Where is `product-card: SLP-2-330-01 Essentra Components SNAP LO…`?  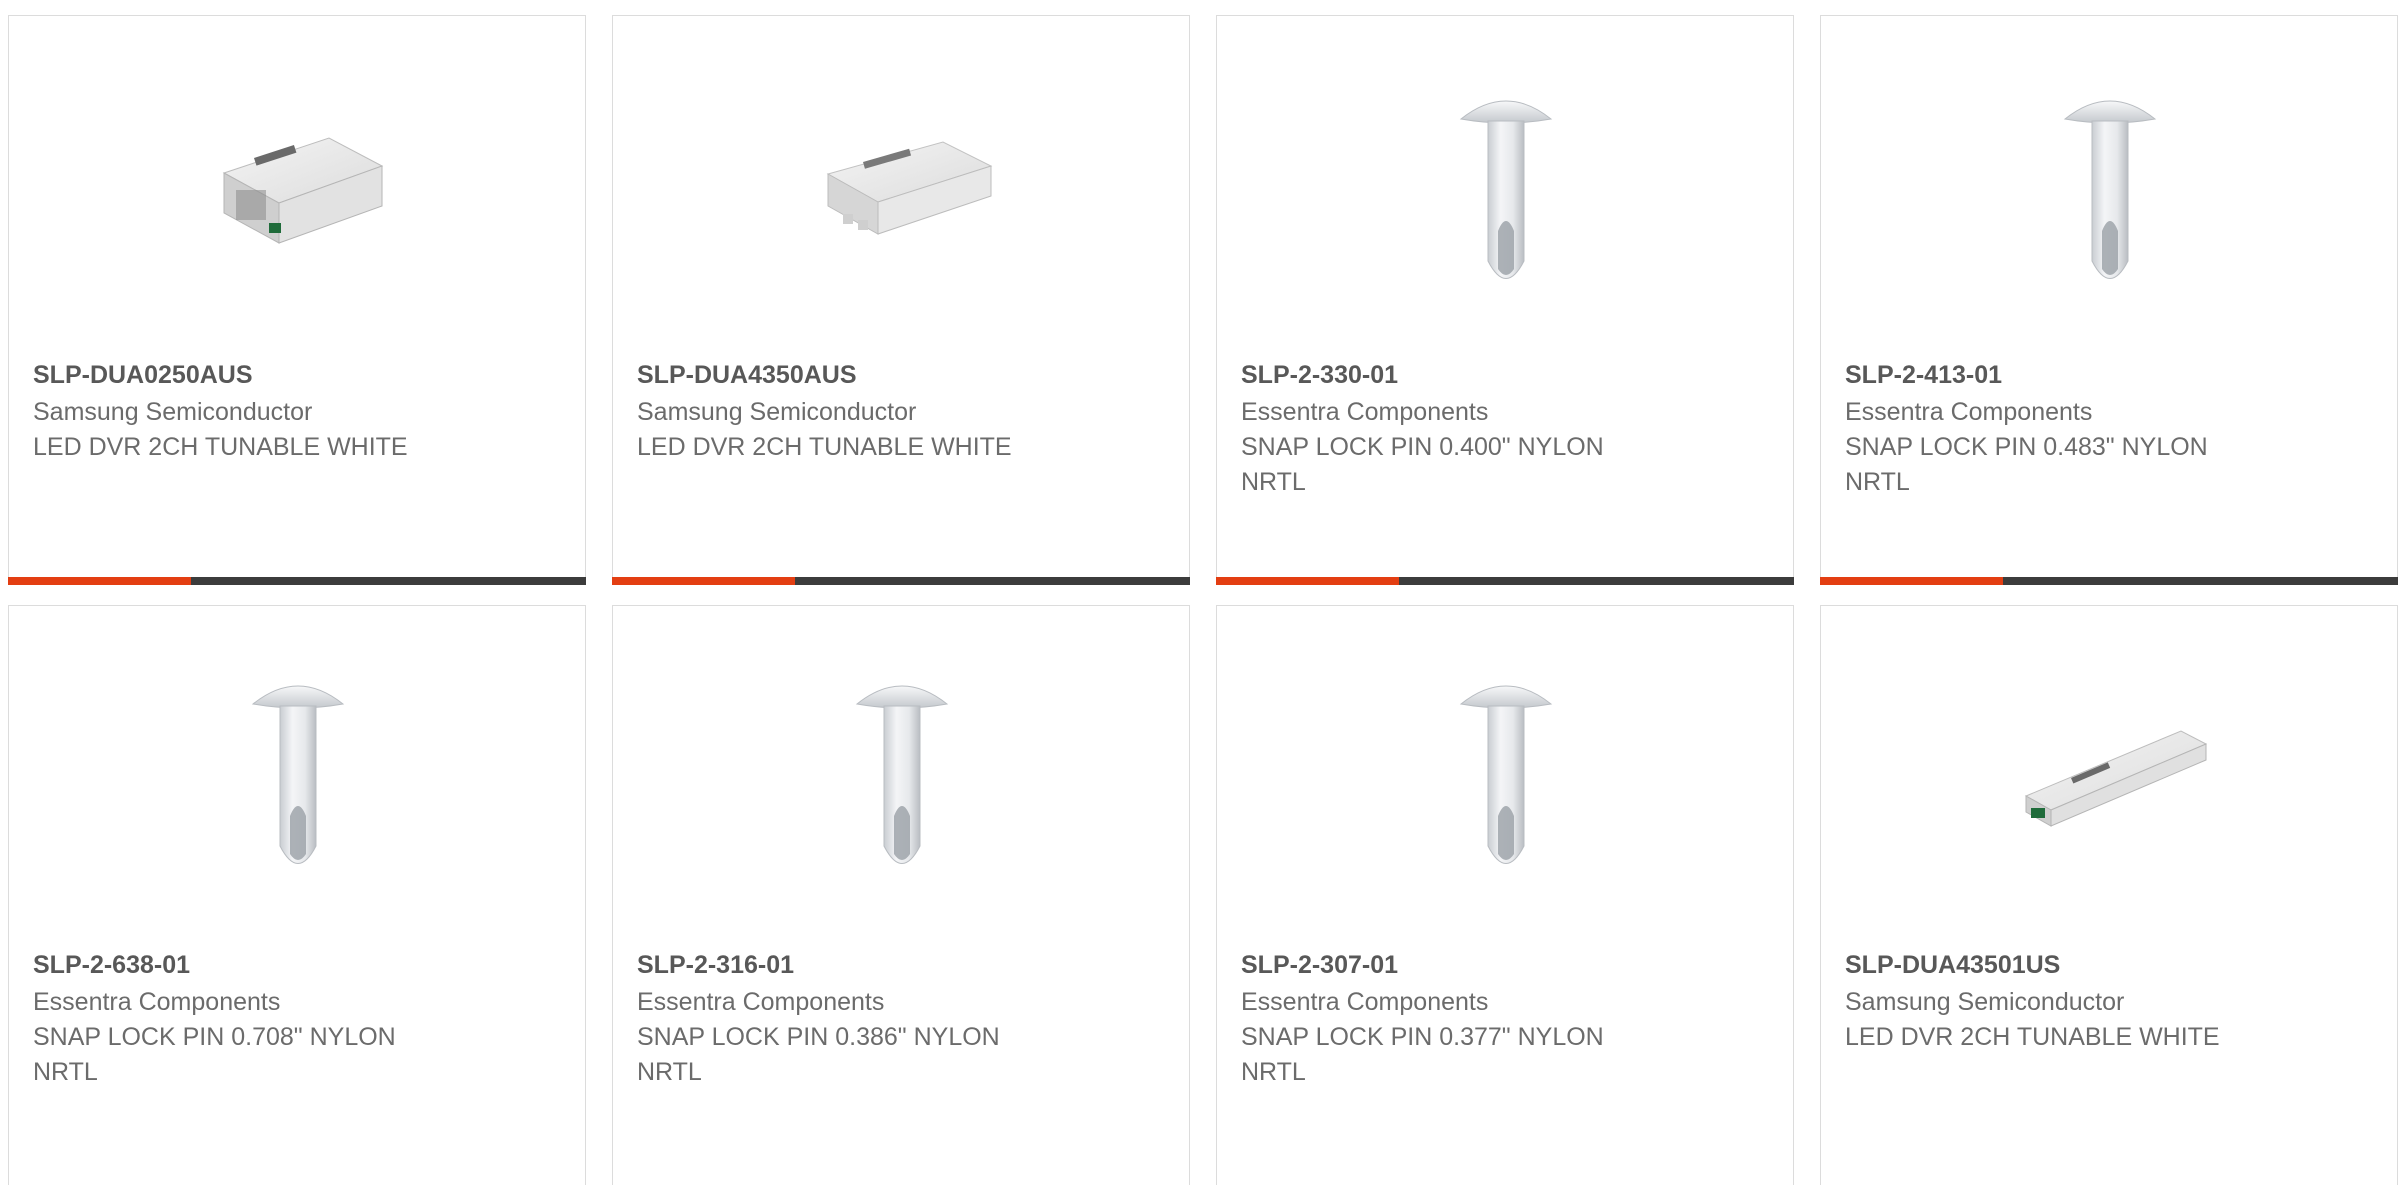
product-card: SLP-2-330-01 Essentra Components SNAP LO… is located at coordinates (1505, 300).